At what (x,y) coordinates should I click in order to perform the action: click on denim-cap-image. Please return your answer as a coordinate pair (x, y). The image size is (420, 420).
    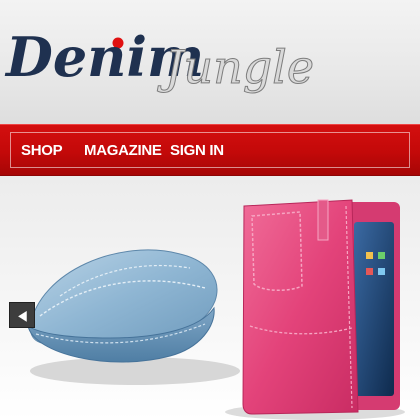
    Looking at the image, I should click on (122, 306).